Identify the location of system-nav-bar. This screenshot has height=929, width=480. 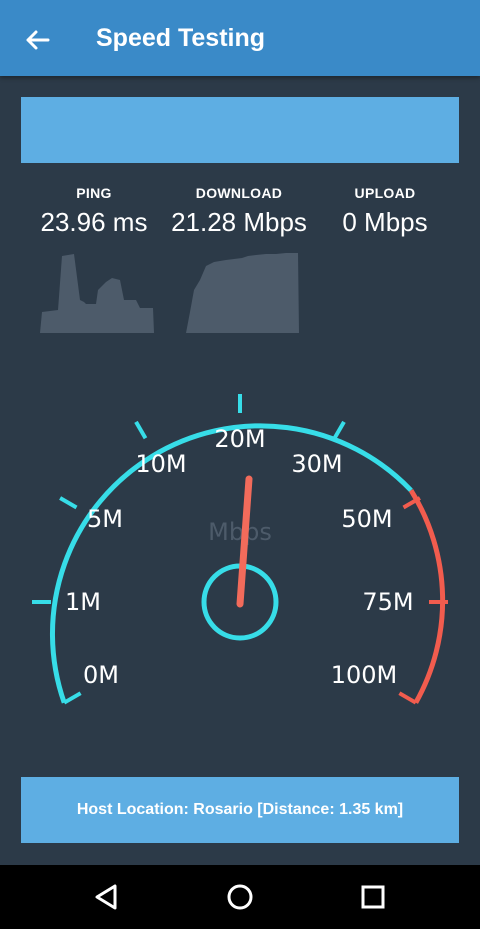
(240, 897).